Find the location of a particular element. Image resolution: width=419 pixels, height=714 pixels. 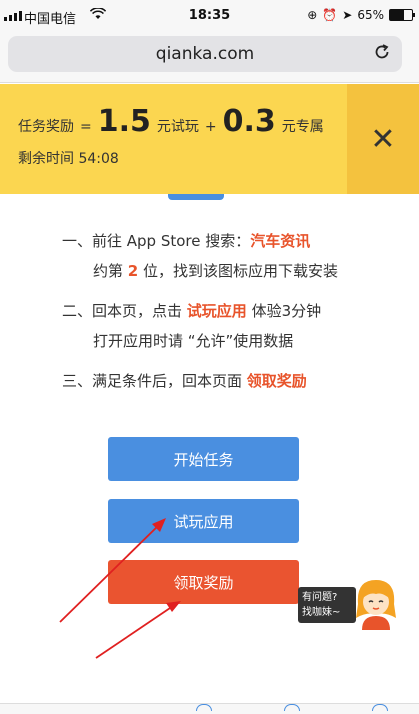

address-bar: qianka.com is located at coordinates (205, 54).